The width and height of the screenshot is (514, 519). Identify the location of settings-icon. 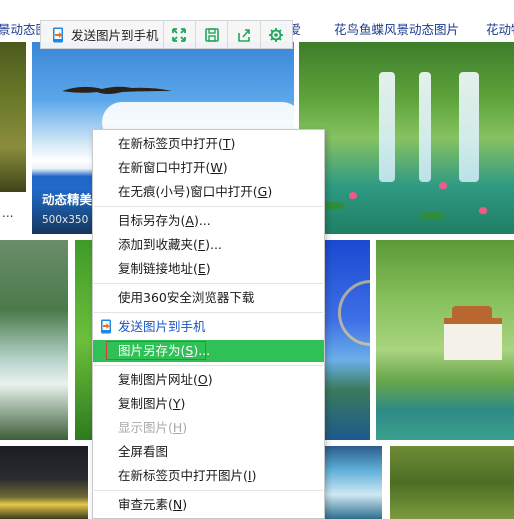
(276, 34).